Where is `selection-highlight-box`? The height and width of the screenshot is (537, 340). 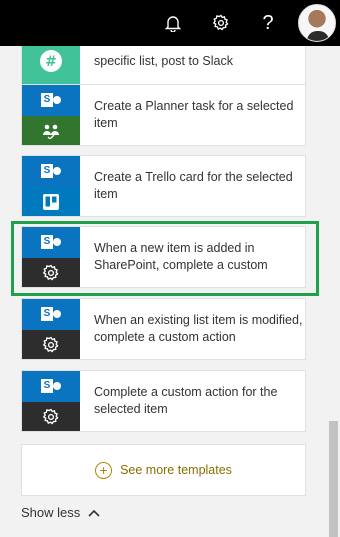
selection-highlight-box is located at coordinates (165, 258).